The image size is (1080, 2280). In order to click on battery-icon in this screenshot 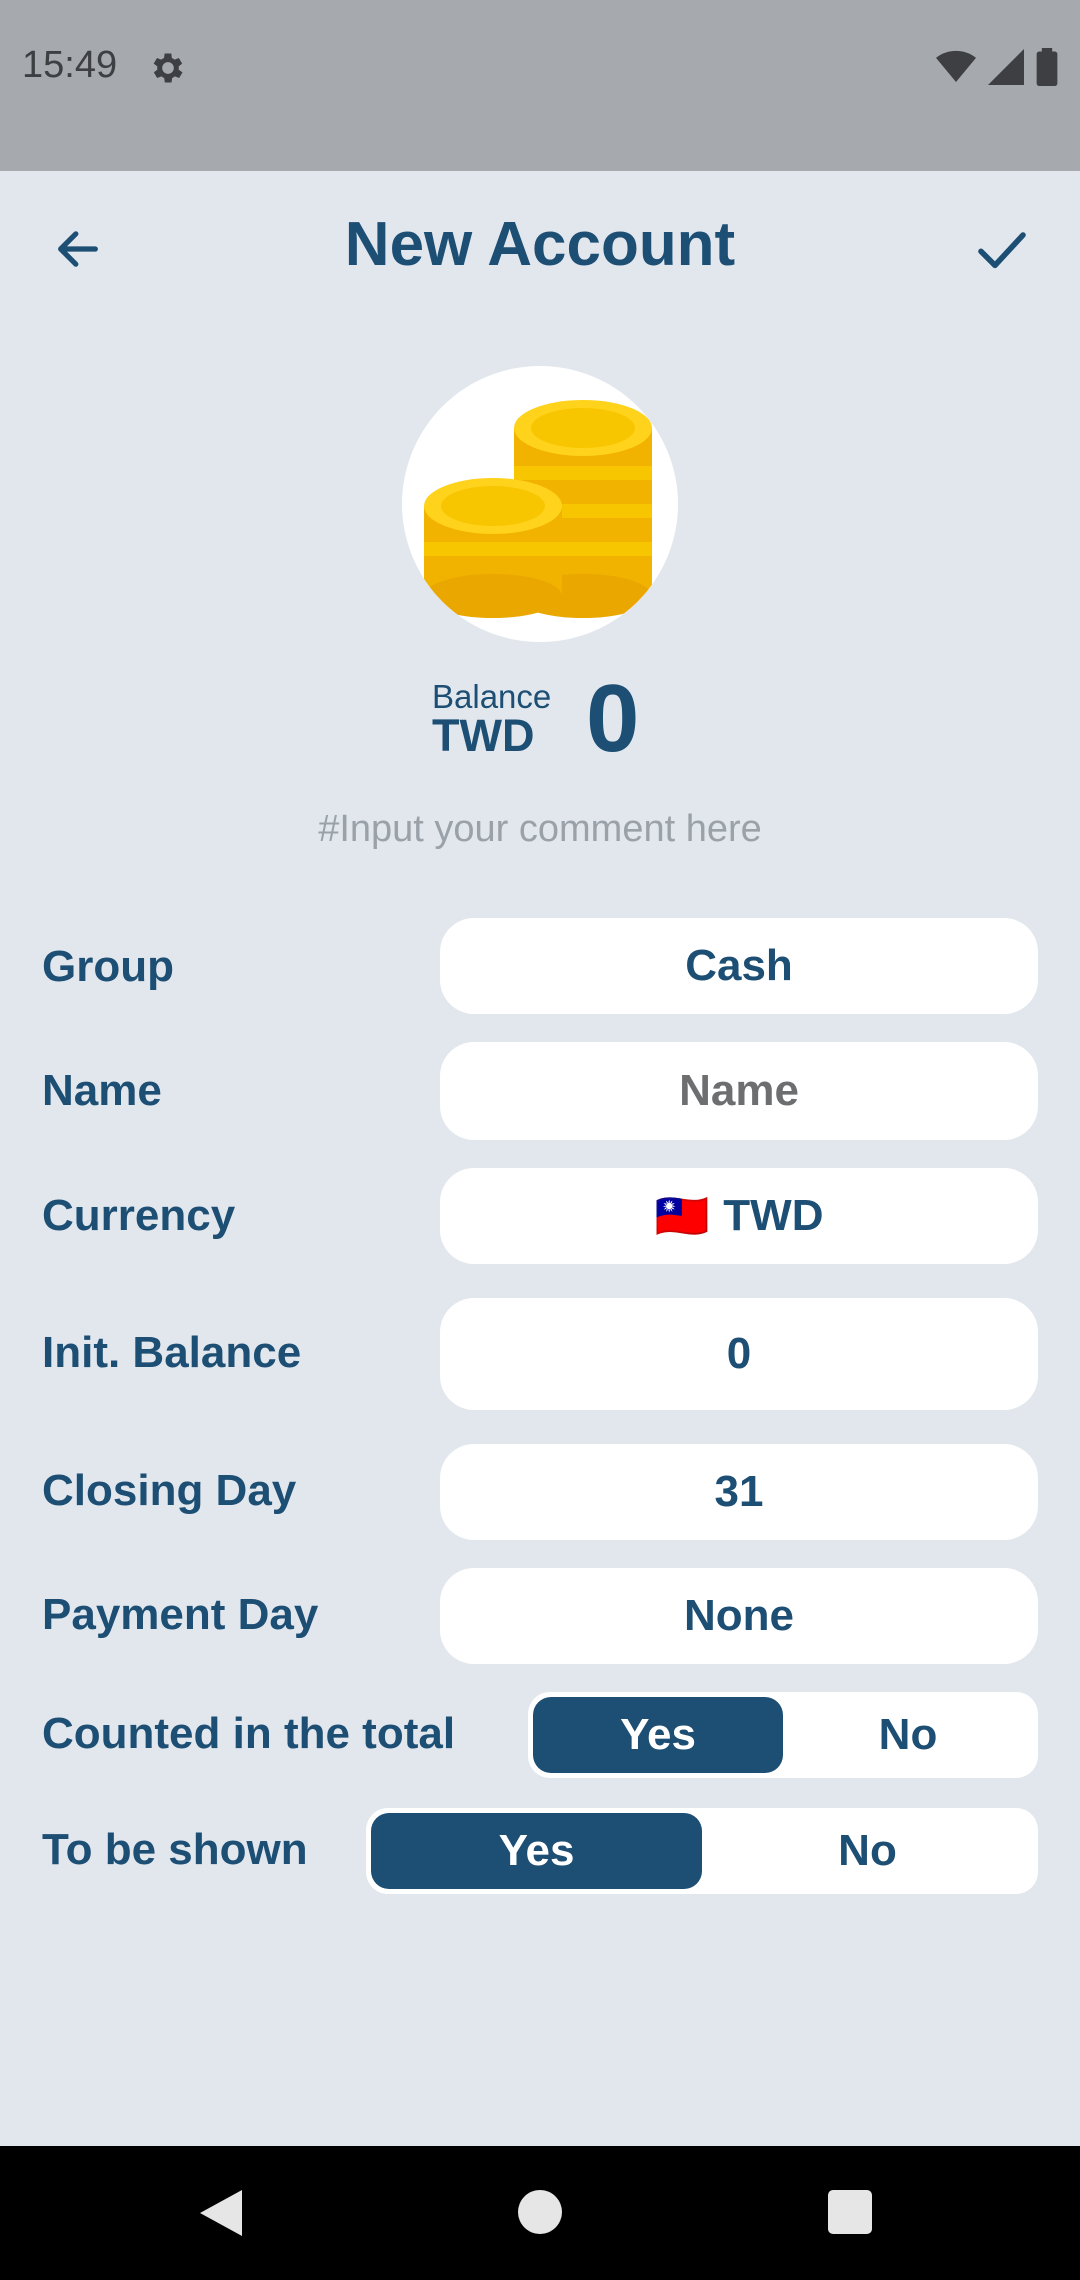, I will do `click(1047, 67)`.